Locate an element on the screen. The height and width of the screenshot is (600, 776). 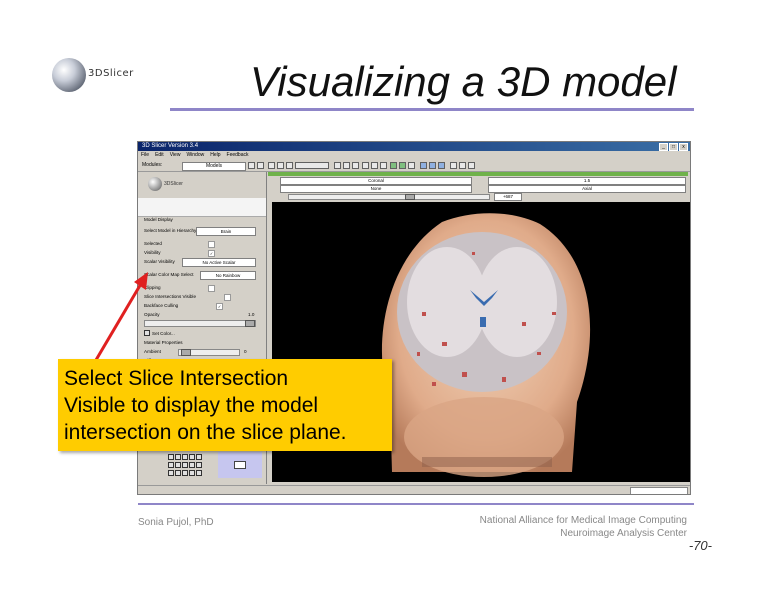
data-icon is located at coordinates (280, 165).